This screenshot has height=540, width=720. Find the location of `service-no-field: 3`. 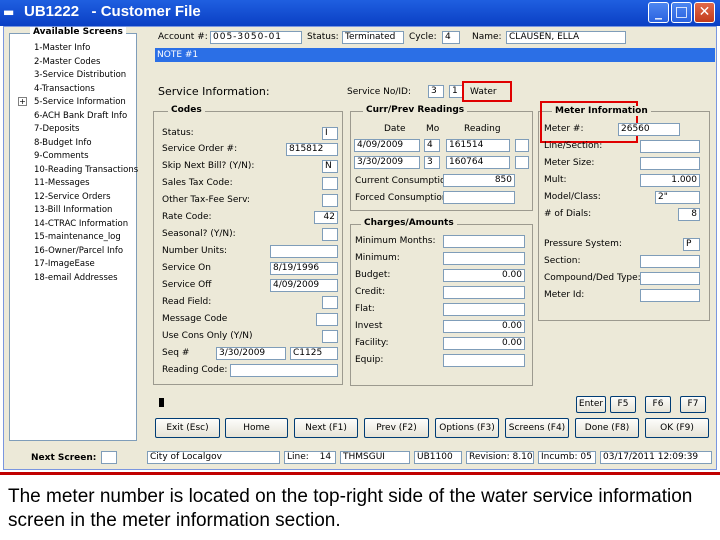

service-no-field: 3 is located at coordinates (436, 91).